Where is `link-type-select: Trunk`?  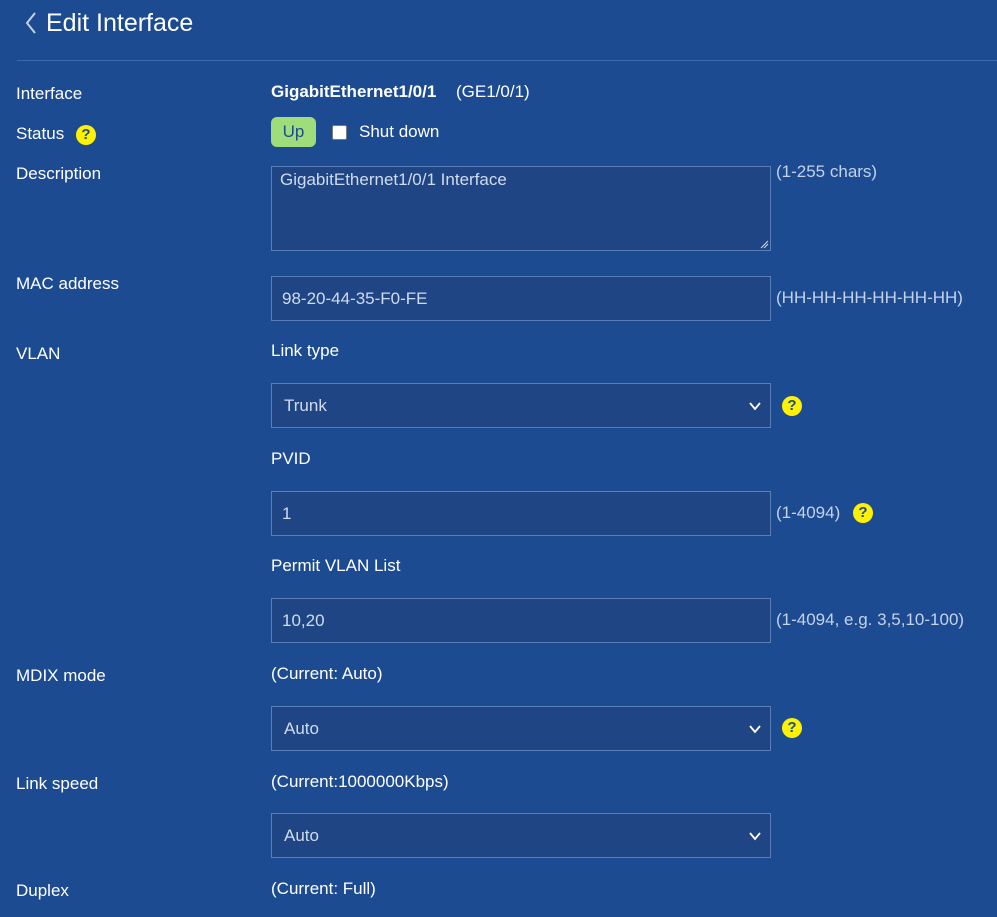 link-type-select: Trunk is located at coordinates (521, 405).